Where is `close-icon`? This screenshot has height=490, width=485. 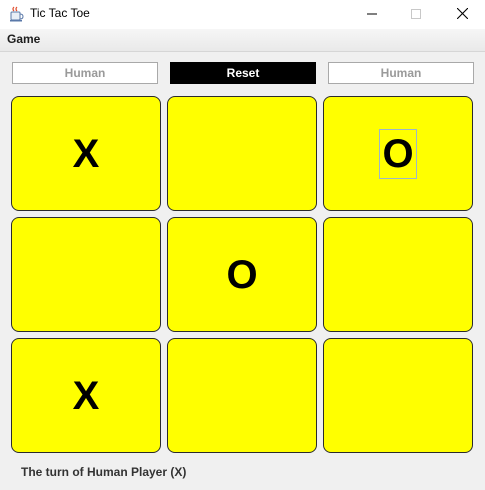 close-icon is located at coordinates (462, 15).